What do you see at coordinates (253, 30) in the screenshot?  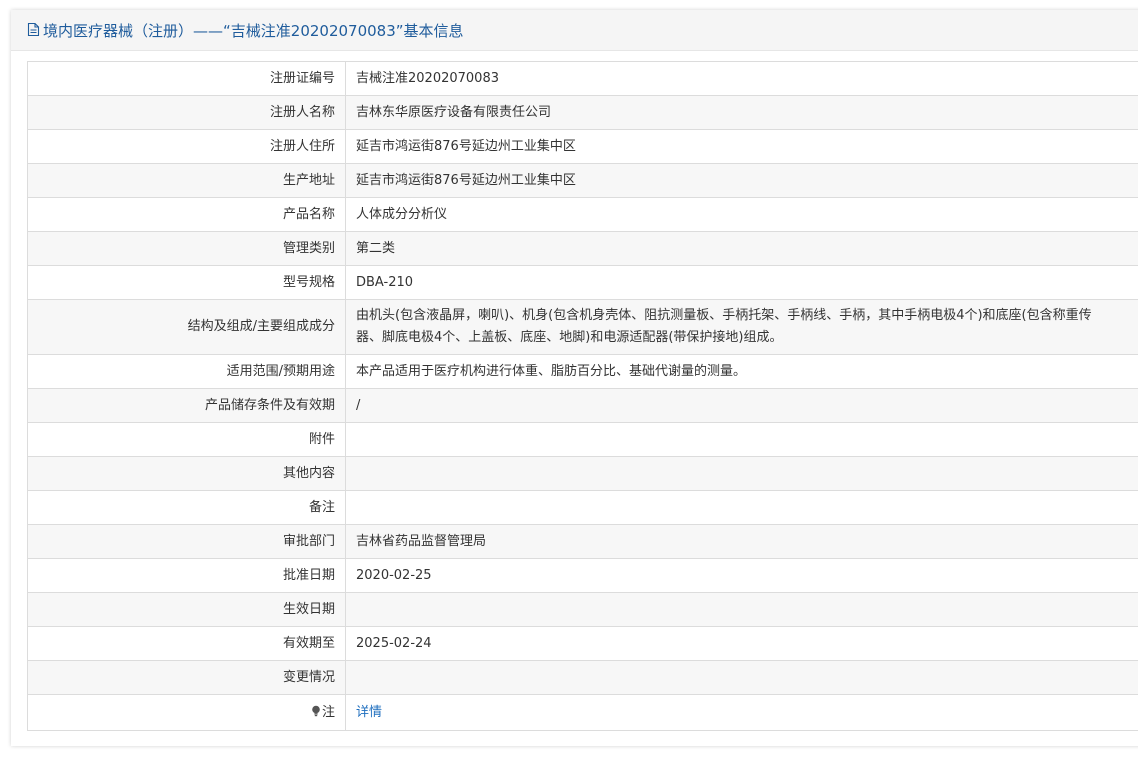 I see `page-title: 境内医疗器械（注册）——“吉械注准20202070083”基本信息` at bounding box center [253, 30].